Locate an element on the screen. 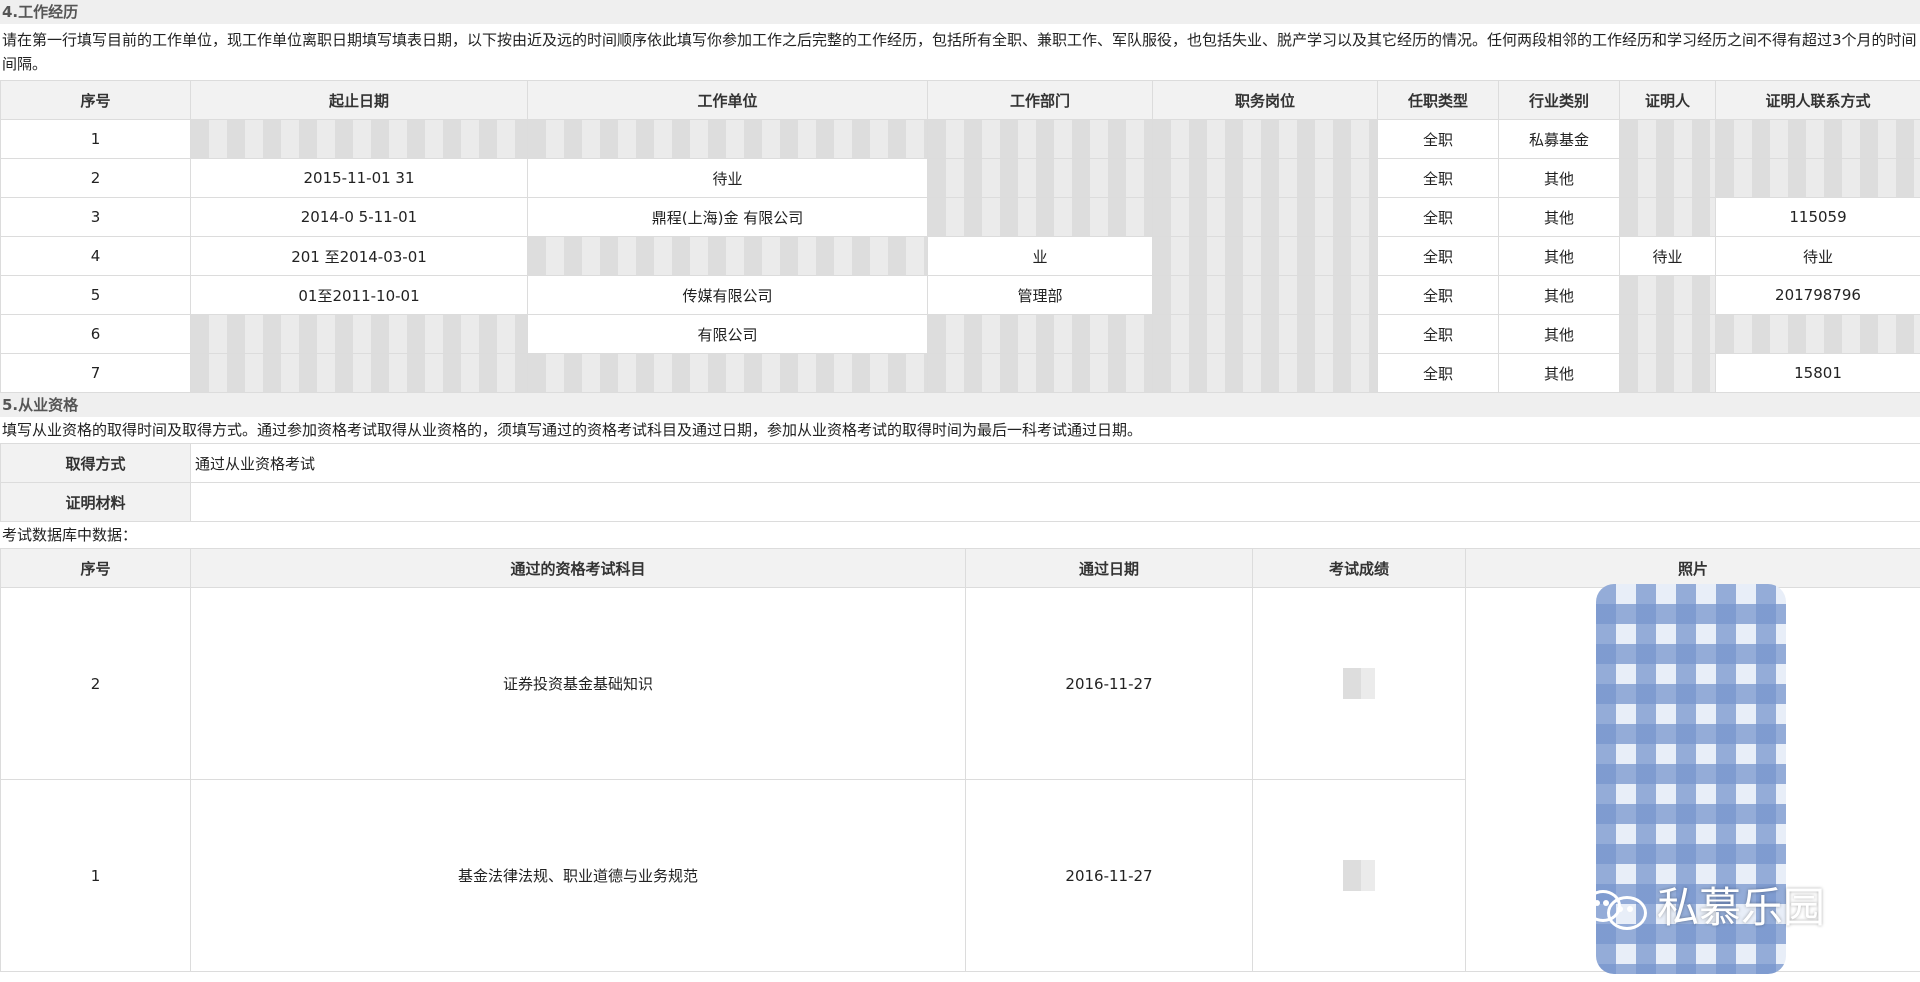  header-dept: 工作部门 is located at coordinates (1040, 100).